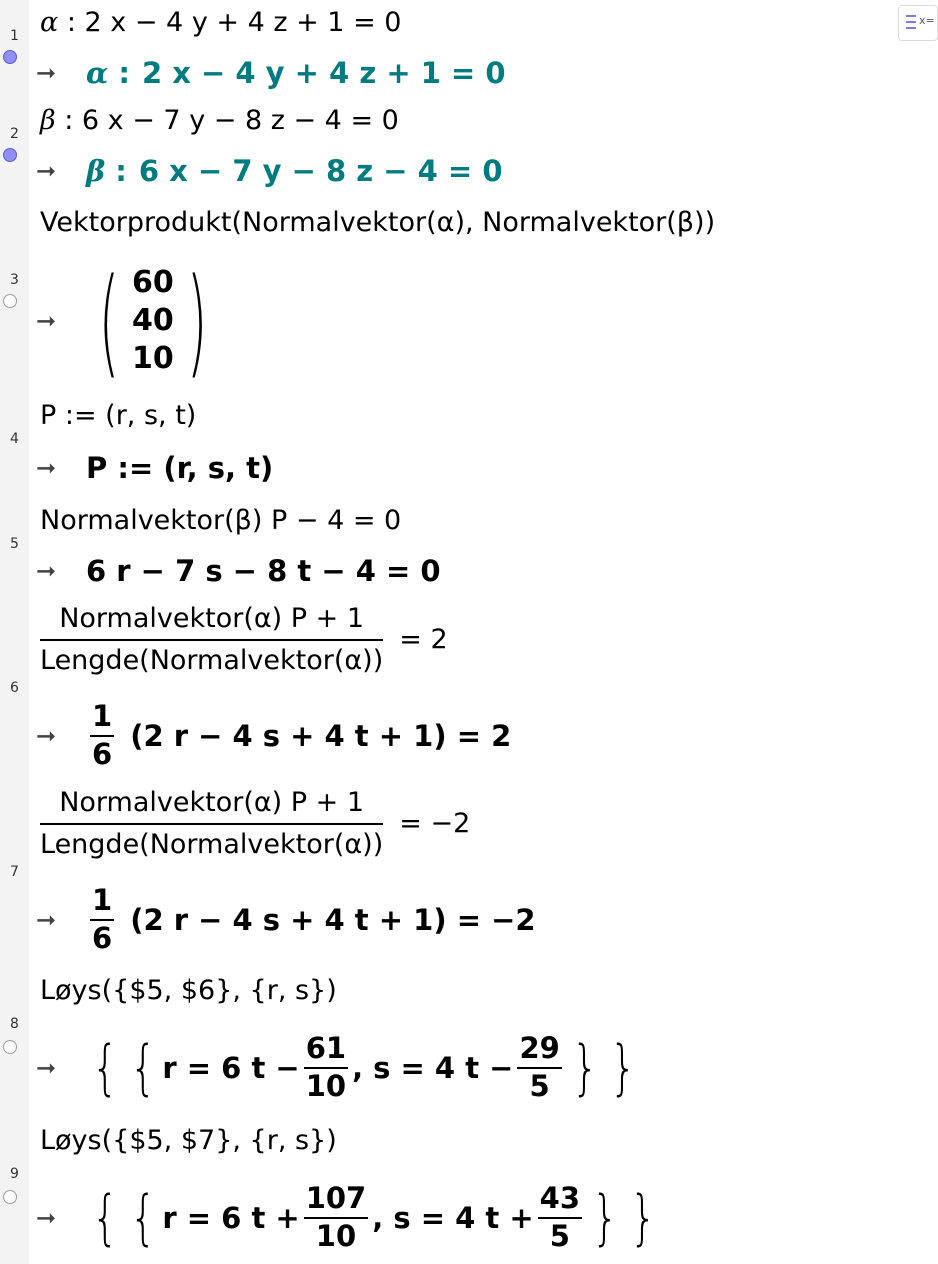 This screenshot has height=1264, width=938. Describe the element at coordinates (469, 442) in the screenshot. I see `cas-row-4: 4 P := (r, s, t) ➞ P := (r, s, t)` at that location.